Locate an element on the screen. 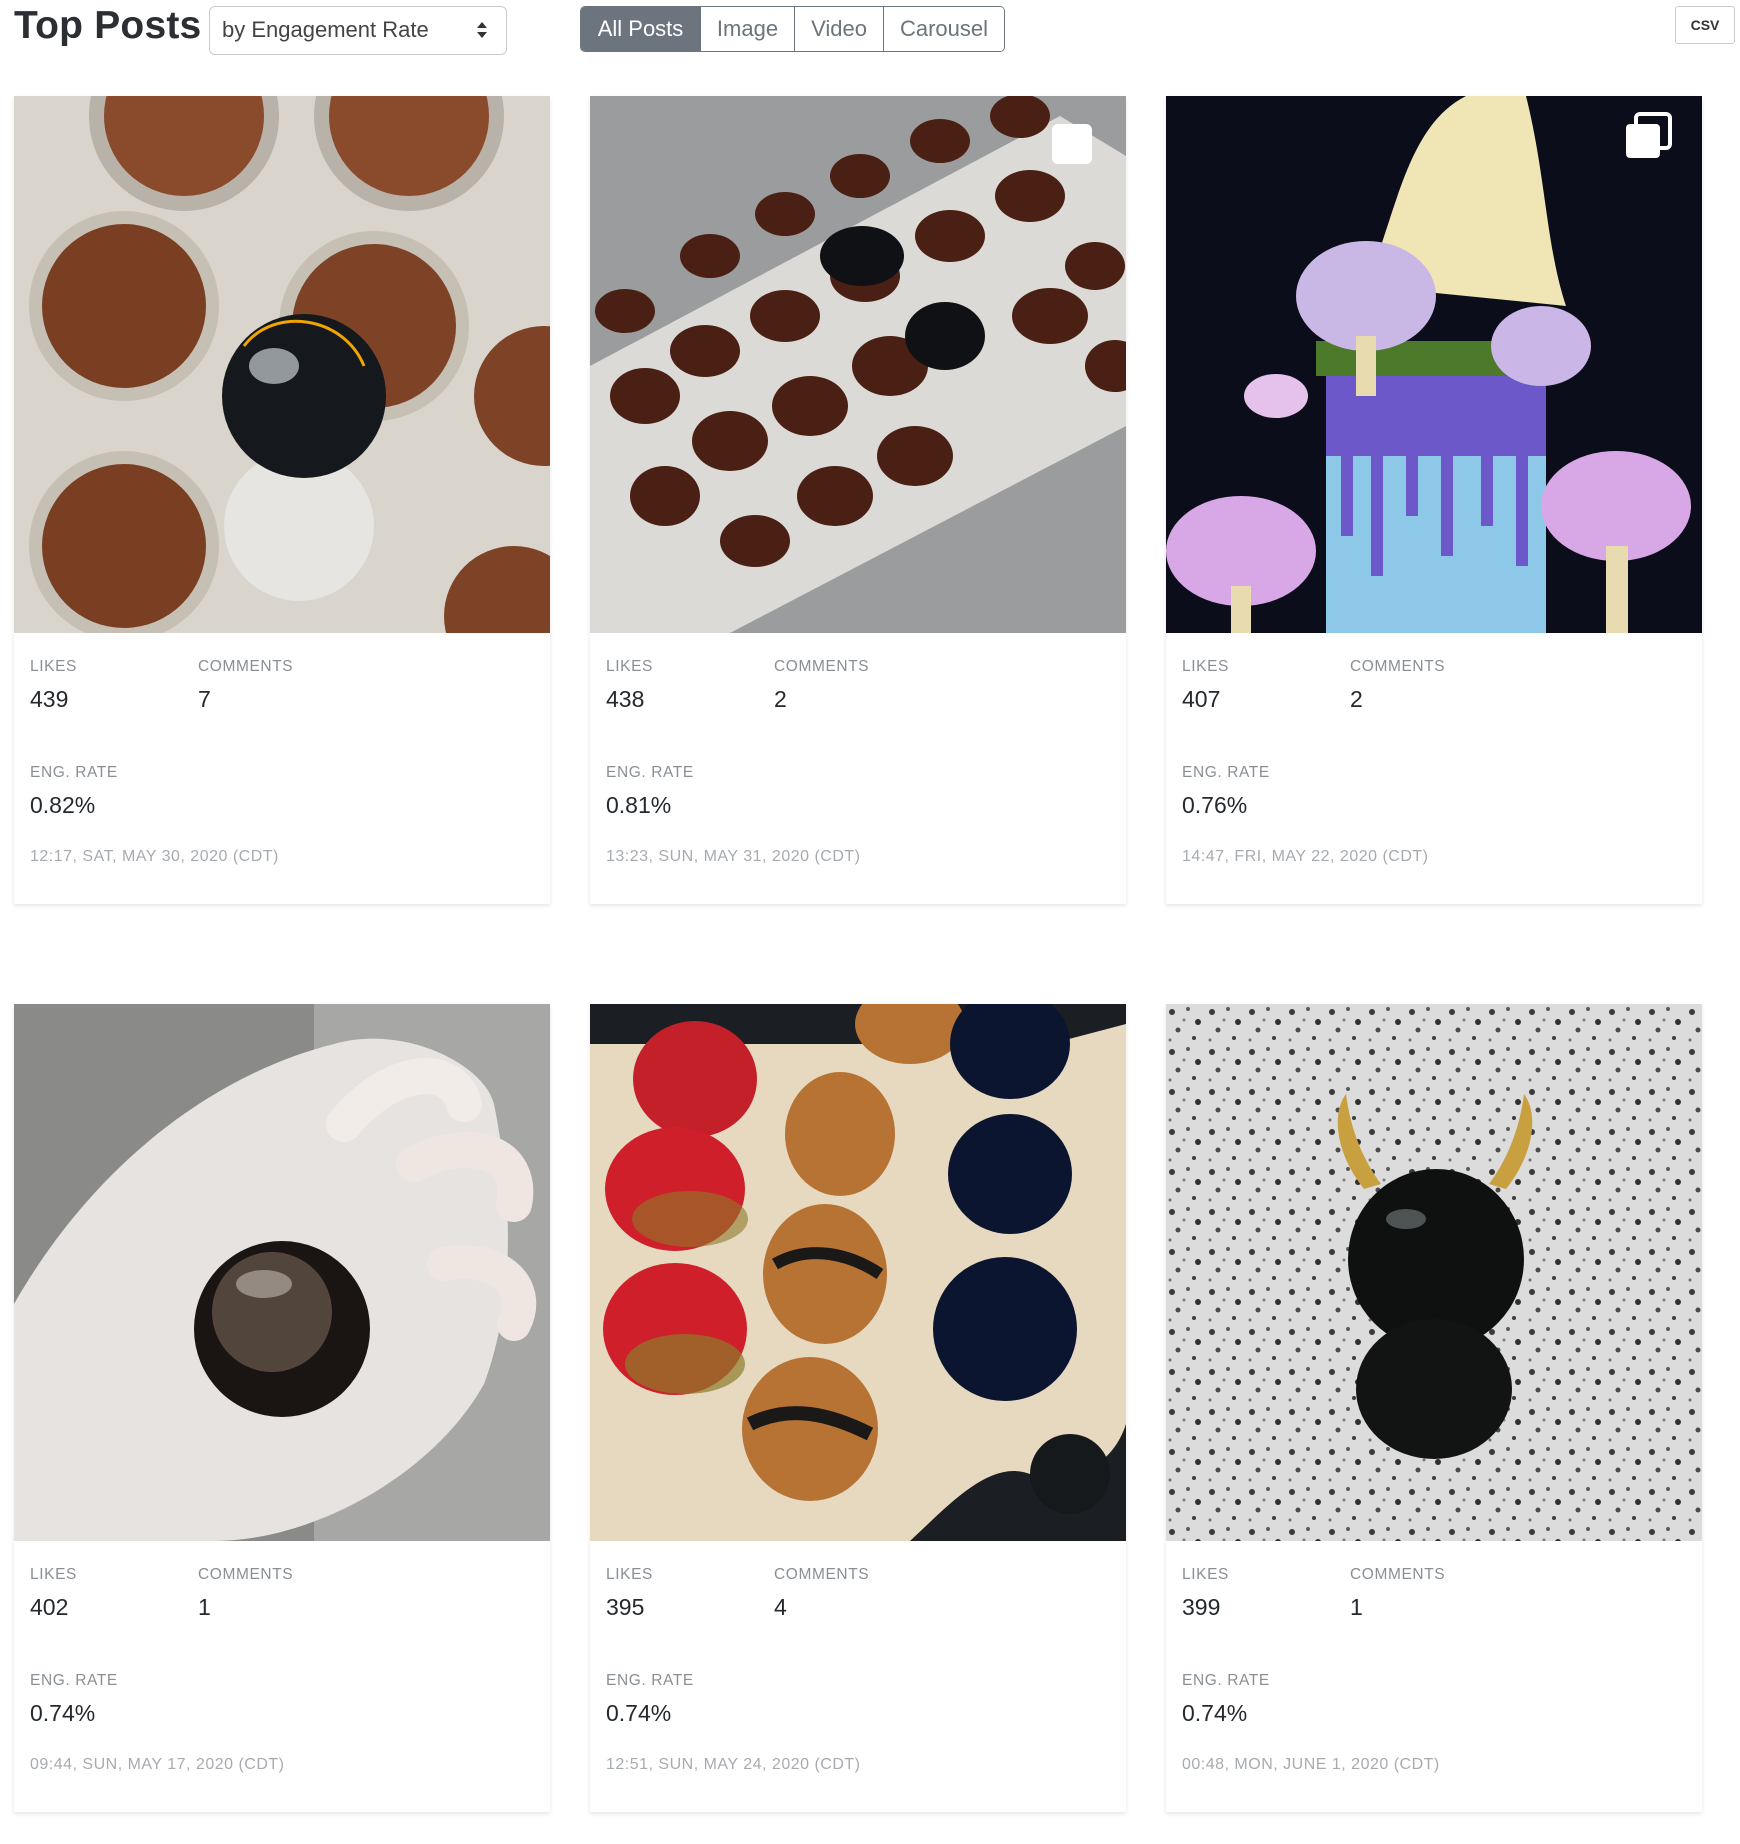 Image resolution: width=1740 pixels, height=1844 pixels. carousel-icon is located at coordinates (1072, 144).